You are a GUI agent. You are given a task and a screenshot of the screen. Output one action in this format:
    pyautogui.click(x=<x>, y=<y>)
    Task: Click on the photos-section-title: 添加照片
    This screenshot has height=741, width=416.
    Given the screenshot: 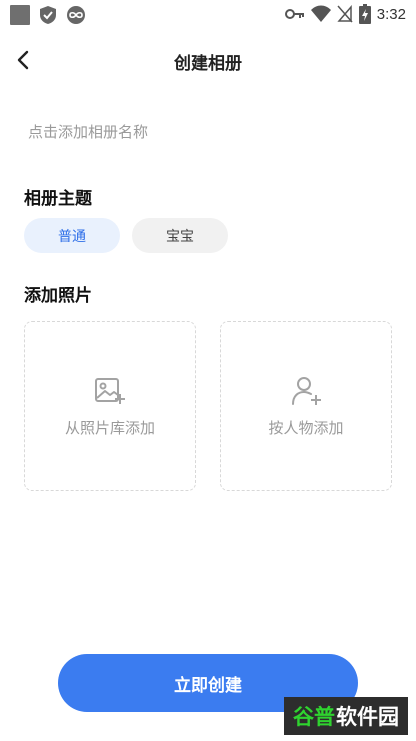 What is the action you would take?
    pyautogui.click(x=58, y=296)
    